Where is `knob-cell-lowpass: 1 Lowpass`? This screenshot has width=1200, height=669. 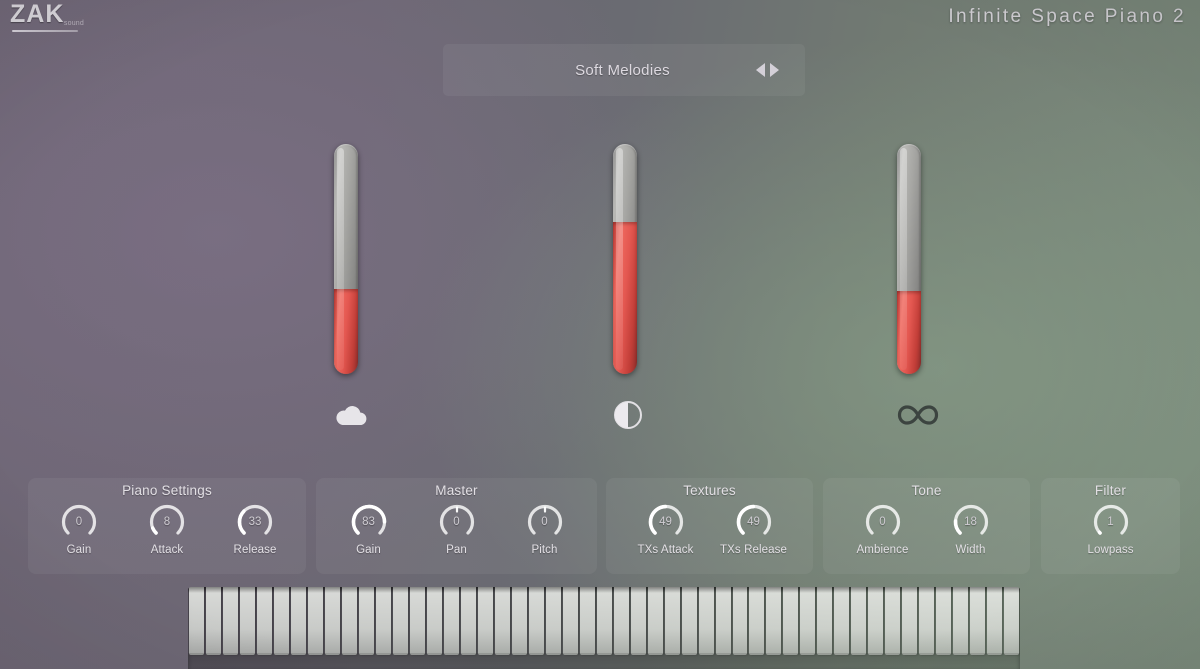
knob-cell-lowpass: 1 Lowpass is located at coordinates (1111, 529).